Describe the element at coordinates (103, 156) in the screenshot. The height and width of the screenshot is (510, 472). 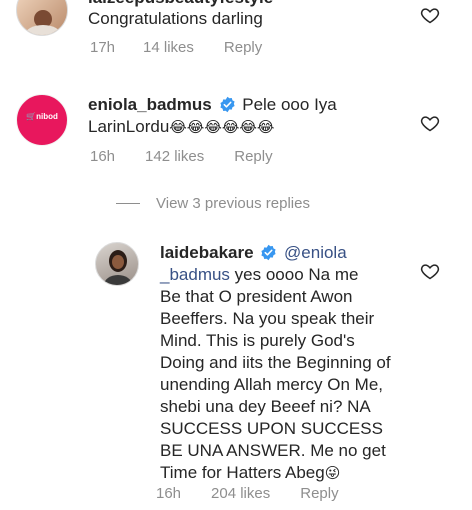
I see `comment-time: 16h` at that location.